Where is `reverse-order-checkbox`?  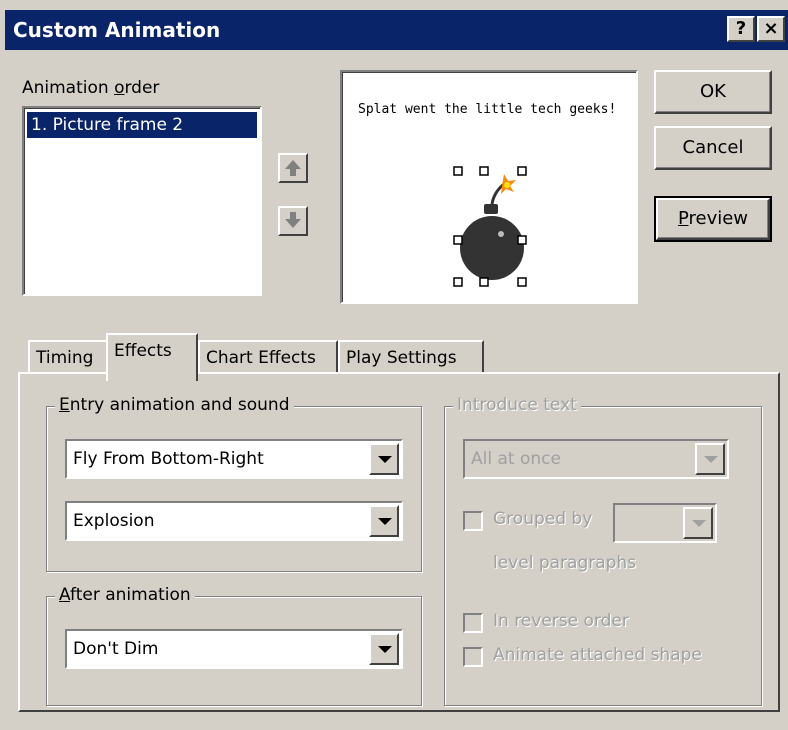 reverse-order-checkbox is located at coordinates (473, 623).